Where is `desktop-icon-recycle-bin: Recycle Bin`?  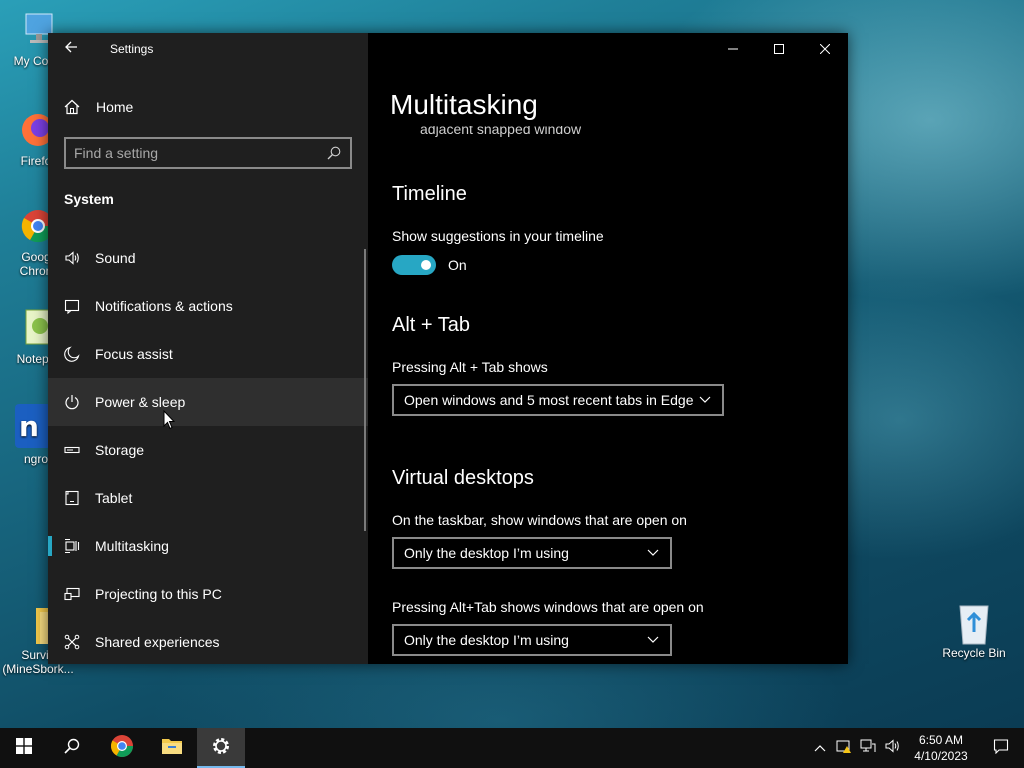
desktop-icon-recycle-bin: Recycle Bin is located at coordinates (974, 631).